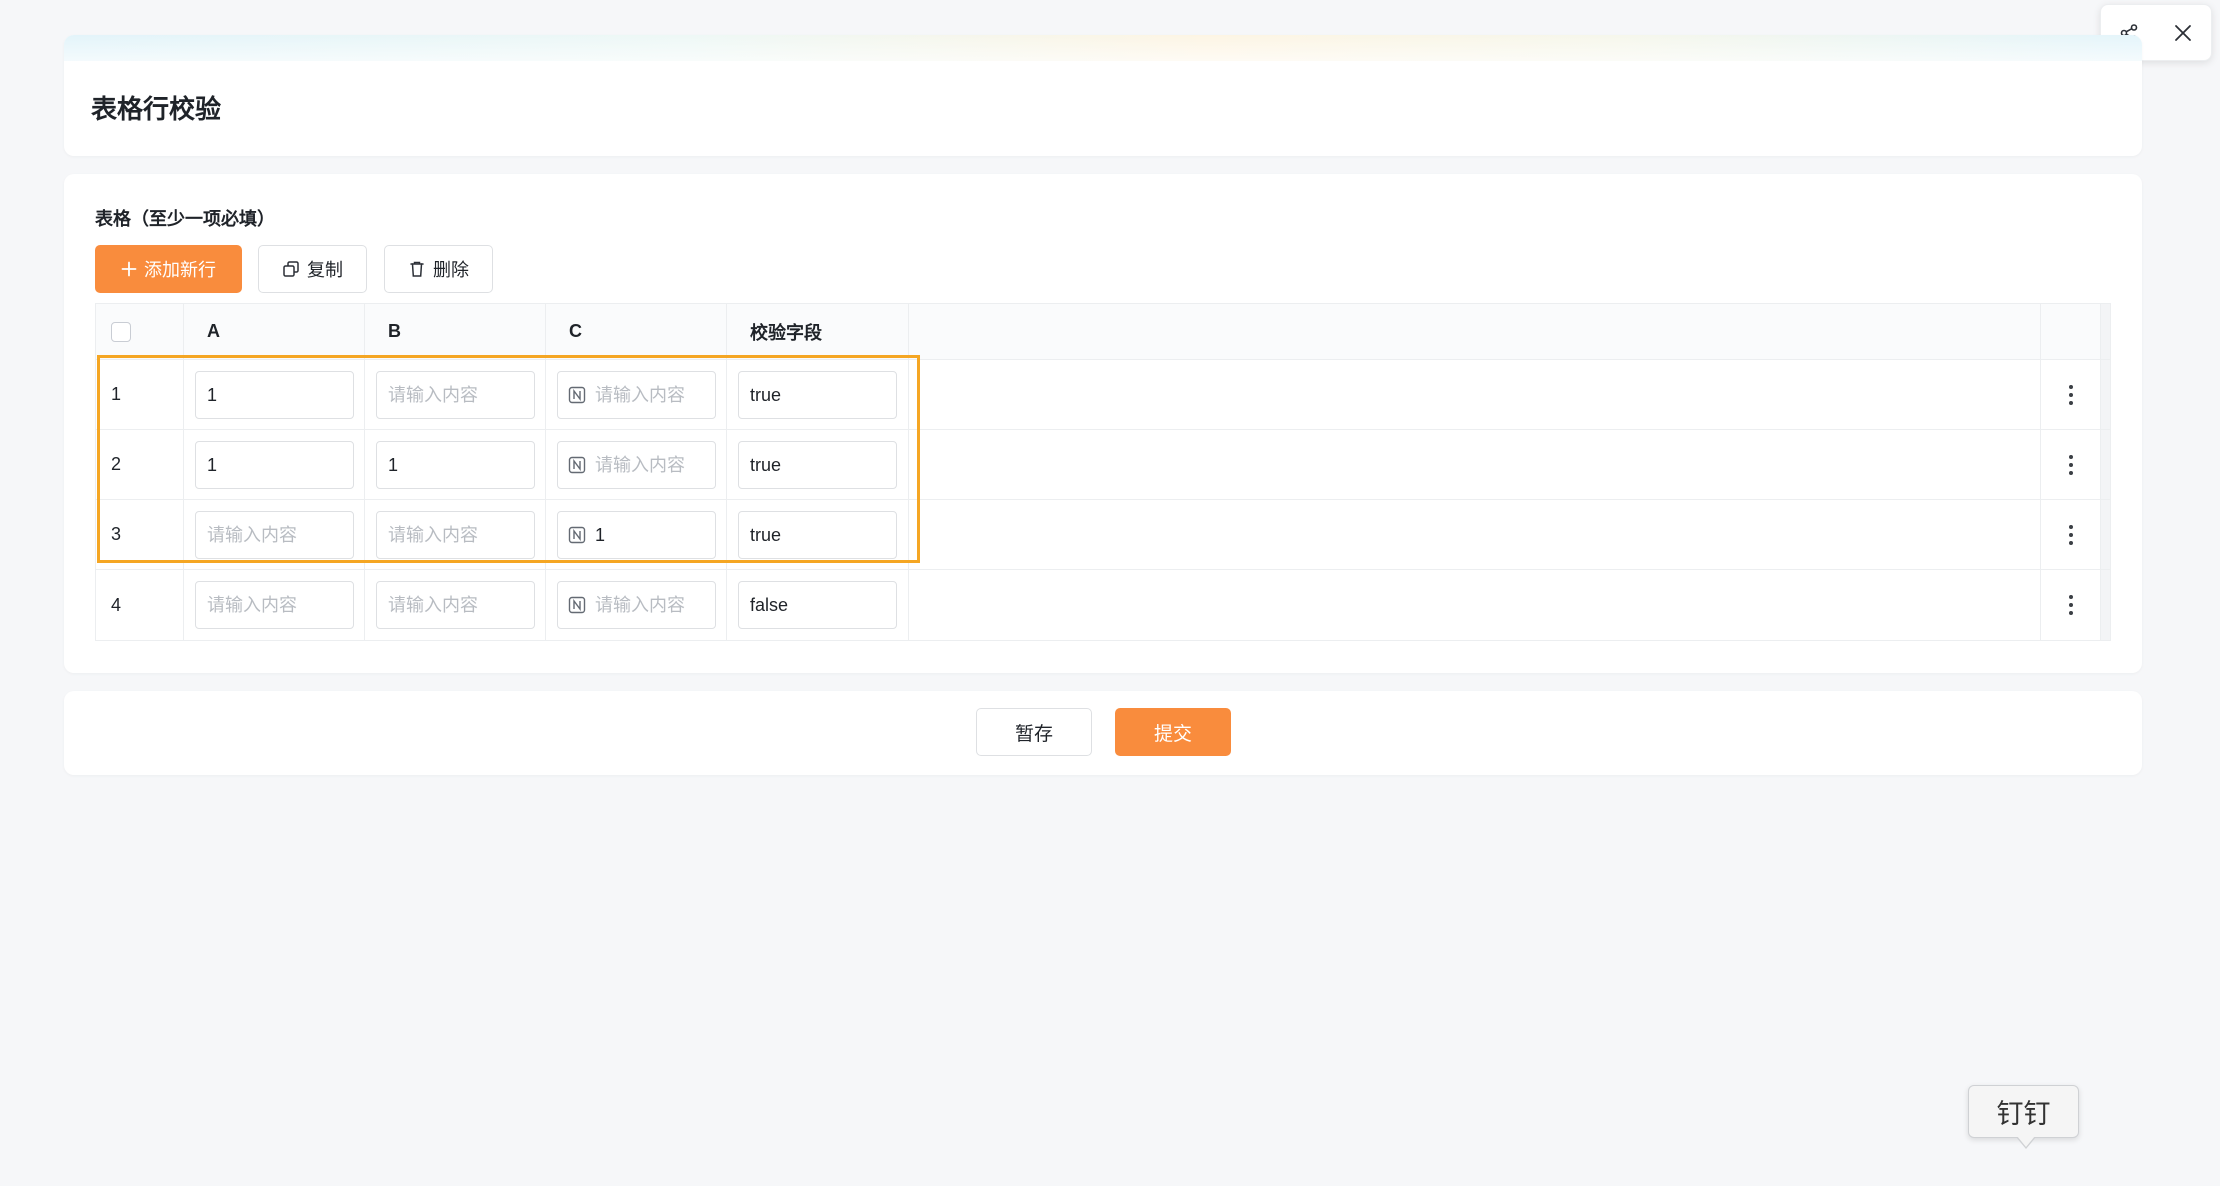  I want to click on table-row: 2, so click(1103, 465).